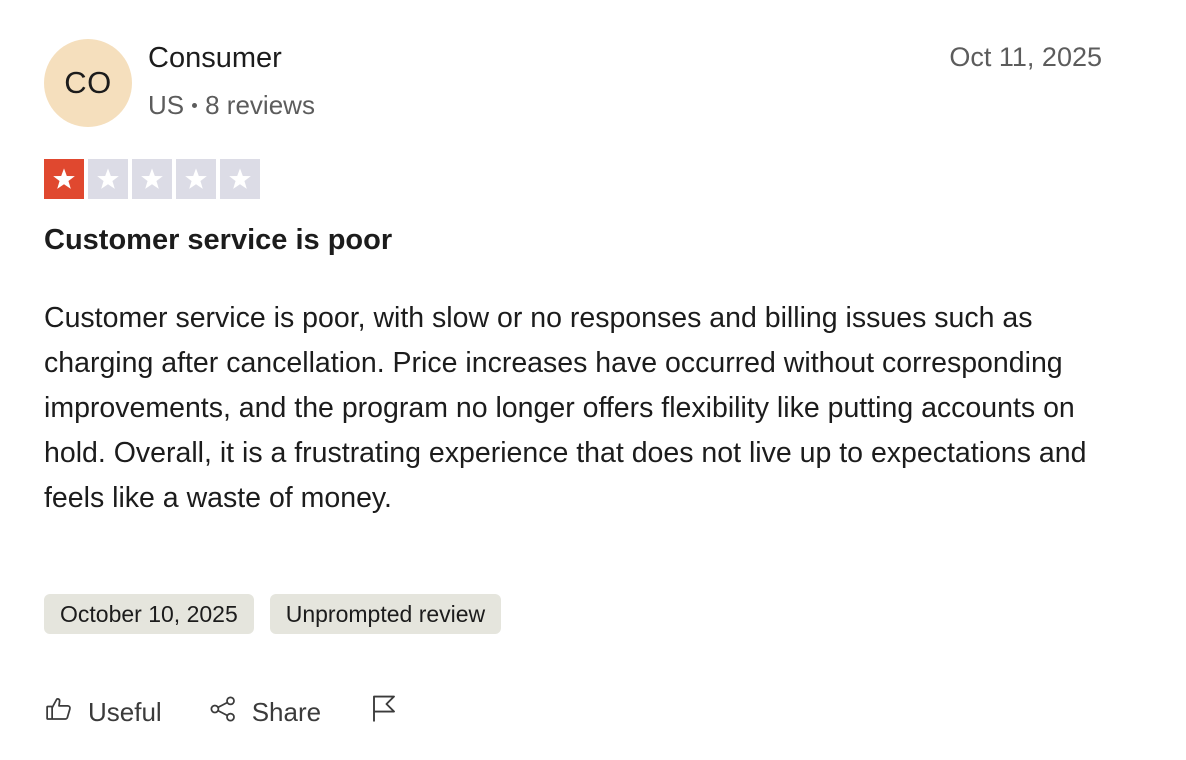  What do you see at coordinates (125, 712) in the screenshot?
I see `useful-label: Useful` at bounding box center [125, 712].